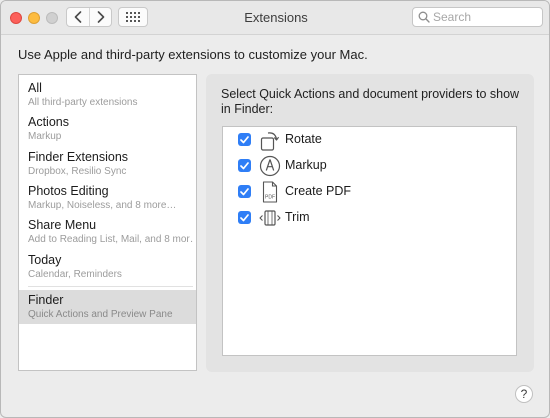  What do you see at coordinates (83, 102) in the screenshot?
I see `sidebar-item-subtitle: All third-party extensions` at bounding box center [83, 102].